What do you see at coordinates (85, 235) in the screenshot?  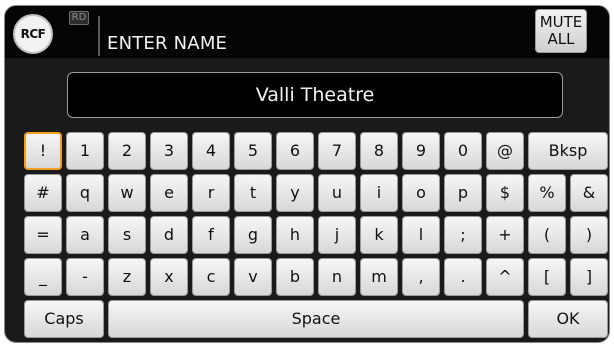 I see `key-a: a` at bounding box center [85, 235].